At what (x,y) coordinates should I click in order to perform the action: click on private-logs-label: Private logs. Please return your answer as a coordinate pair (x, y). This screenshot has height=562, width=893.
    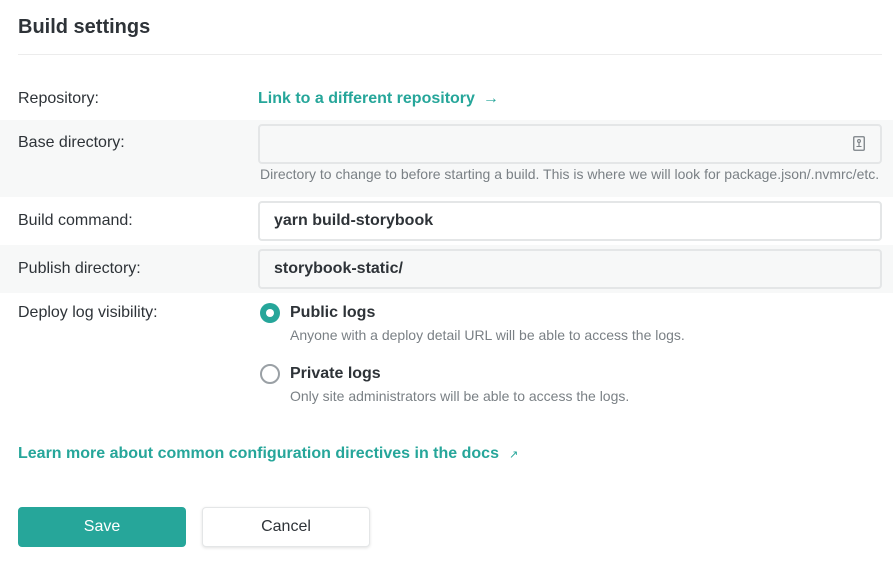
    Looking at the image, I should click on (335, 374).